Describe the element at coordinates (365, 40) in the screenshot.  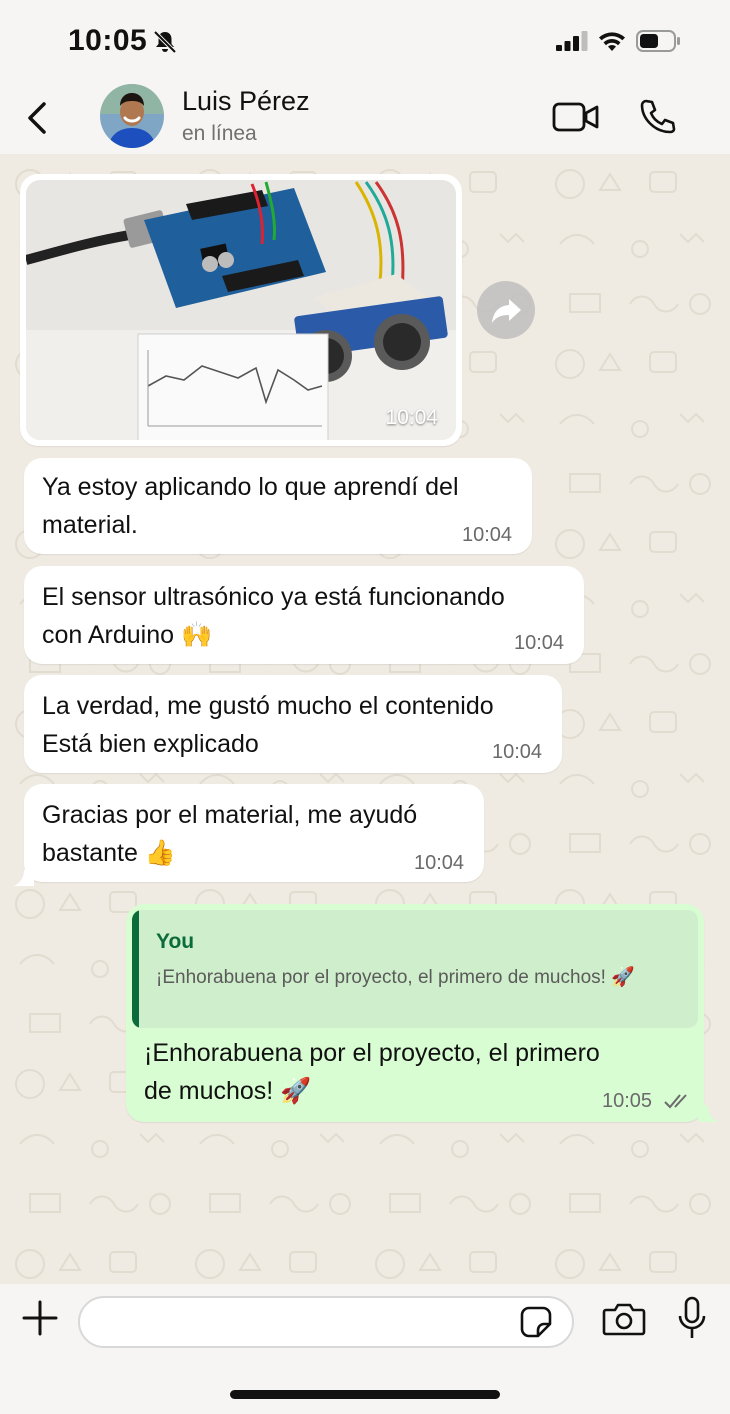
I see `status-bar: 10:05` at that location.